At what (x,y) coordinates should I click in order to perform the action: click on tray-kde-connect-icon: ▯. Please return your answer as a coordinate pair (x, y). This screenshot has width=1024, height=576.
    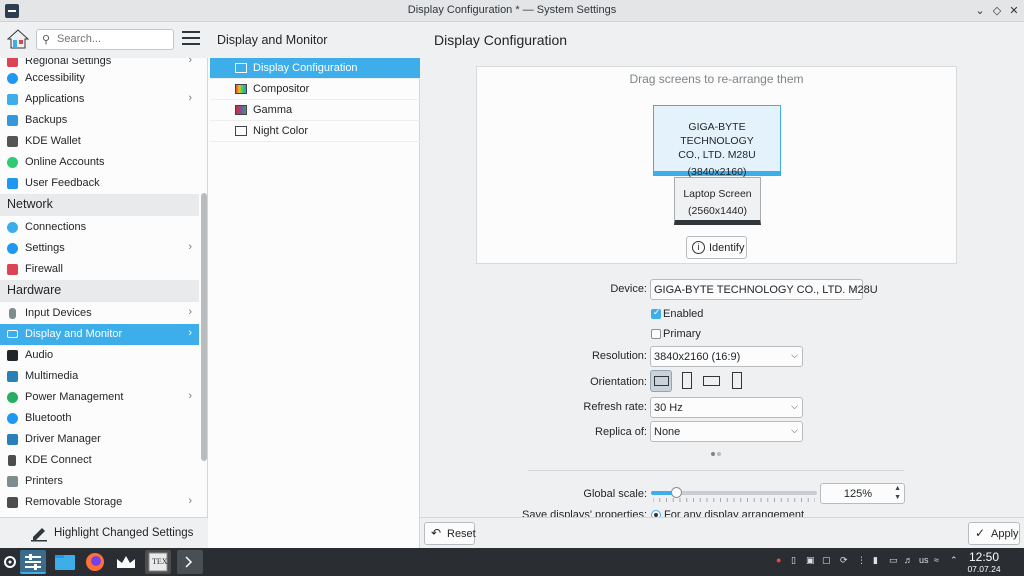
    Looking at the image, I should click on (793, 560).